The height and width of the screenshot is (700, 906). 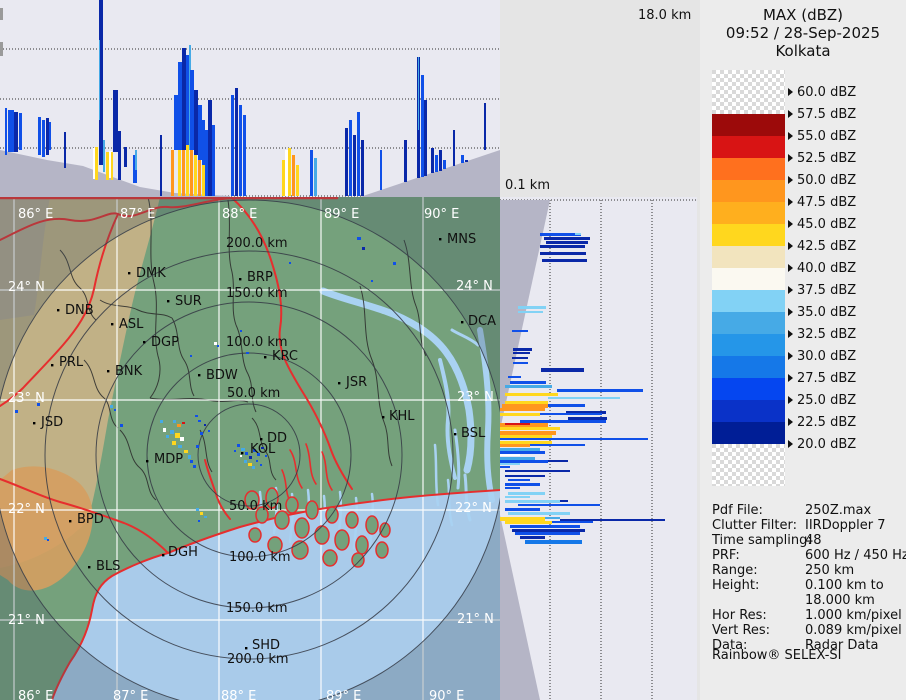 What do you see at coordinates (260, 557) in the screenshot?
I see `range-ring-label: 100.0 km` at bounding box center [260, 557].